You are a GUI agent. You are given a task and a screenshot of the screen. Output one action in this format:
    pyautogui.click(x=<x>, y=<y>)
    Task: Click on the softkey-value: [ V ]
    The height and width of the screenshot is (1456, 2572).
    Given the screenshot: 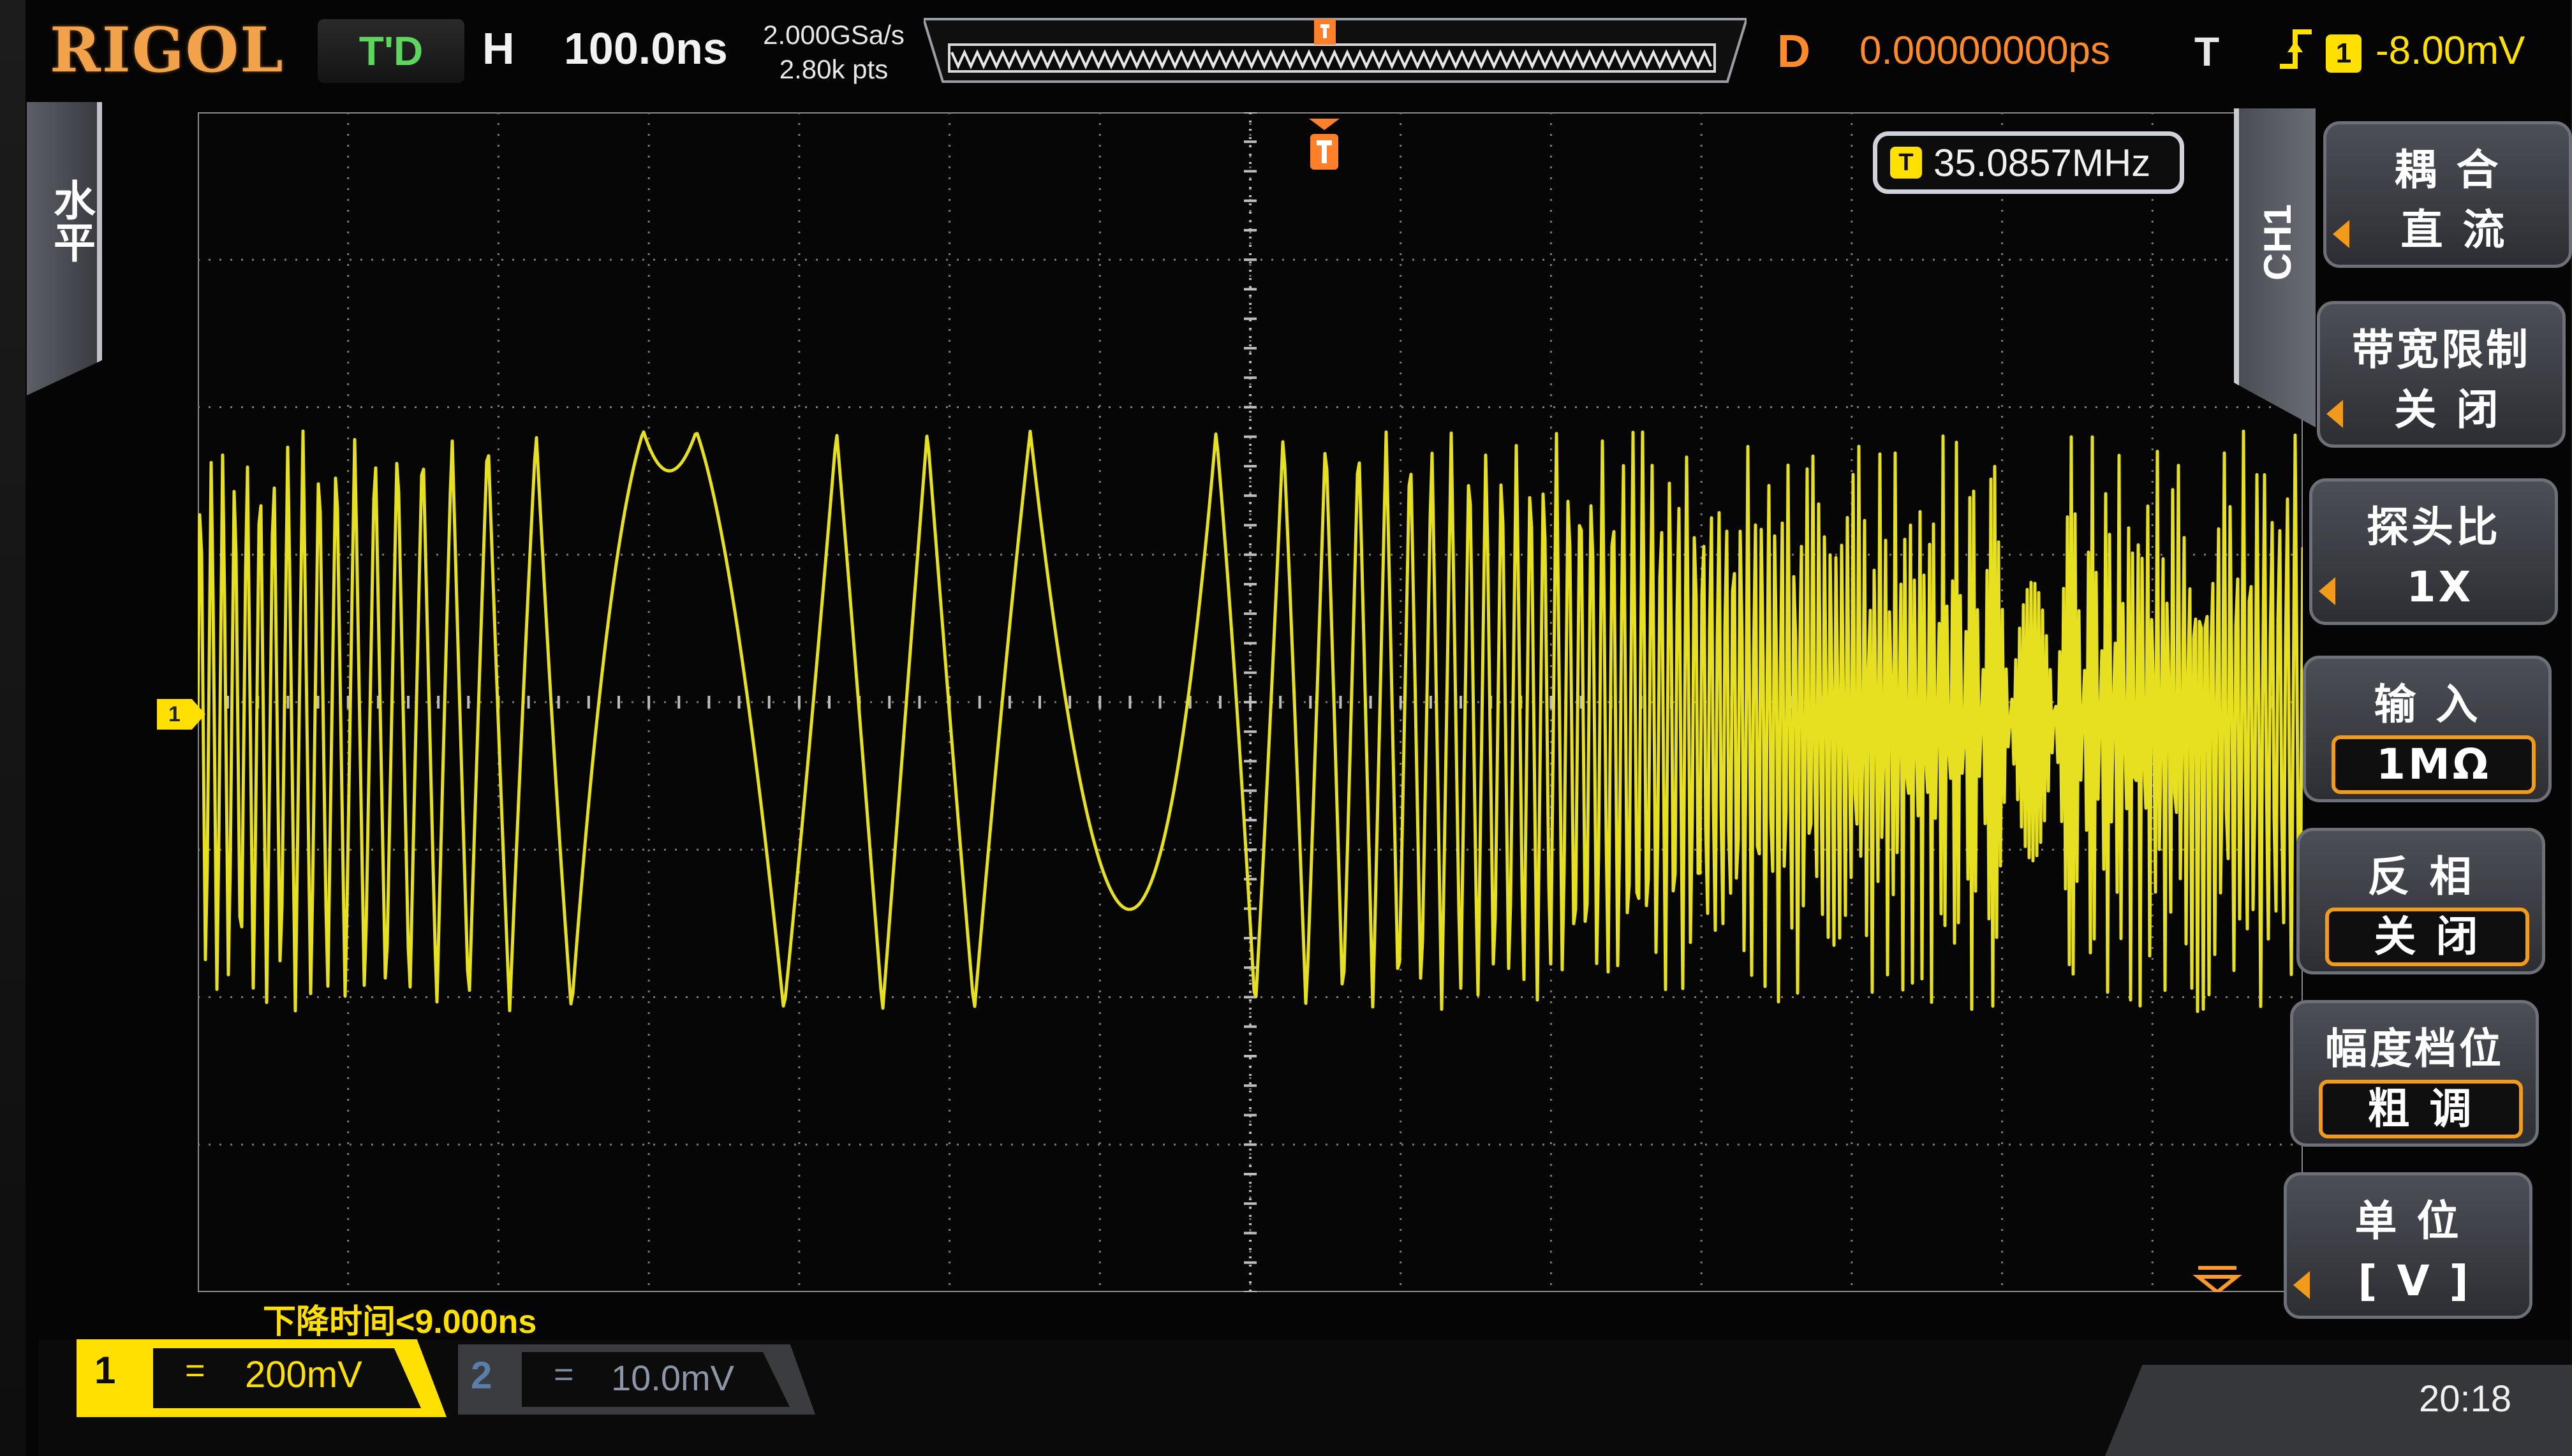 What is the action you would take?
    pyautogui.click(x=2414, y=1280)
    